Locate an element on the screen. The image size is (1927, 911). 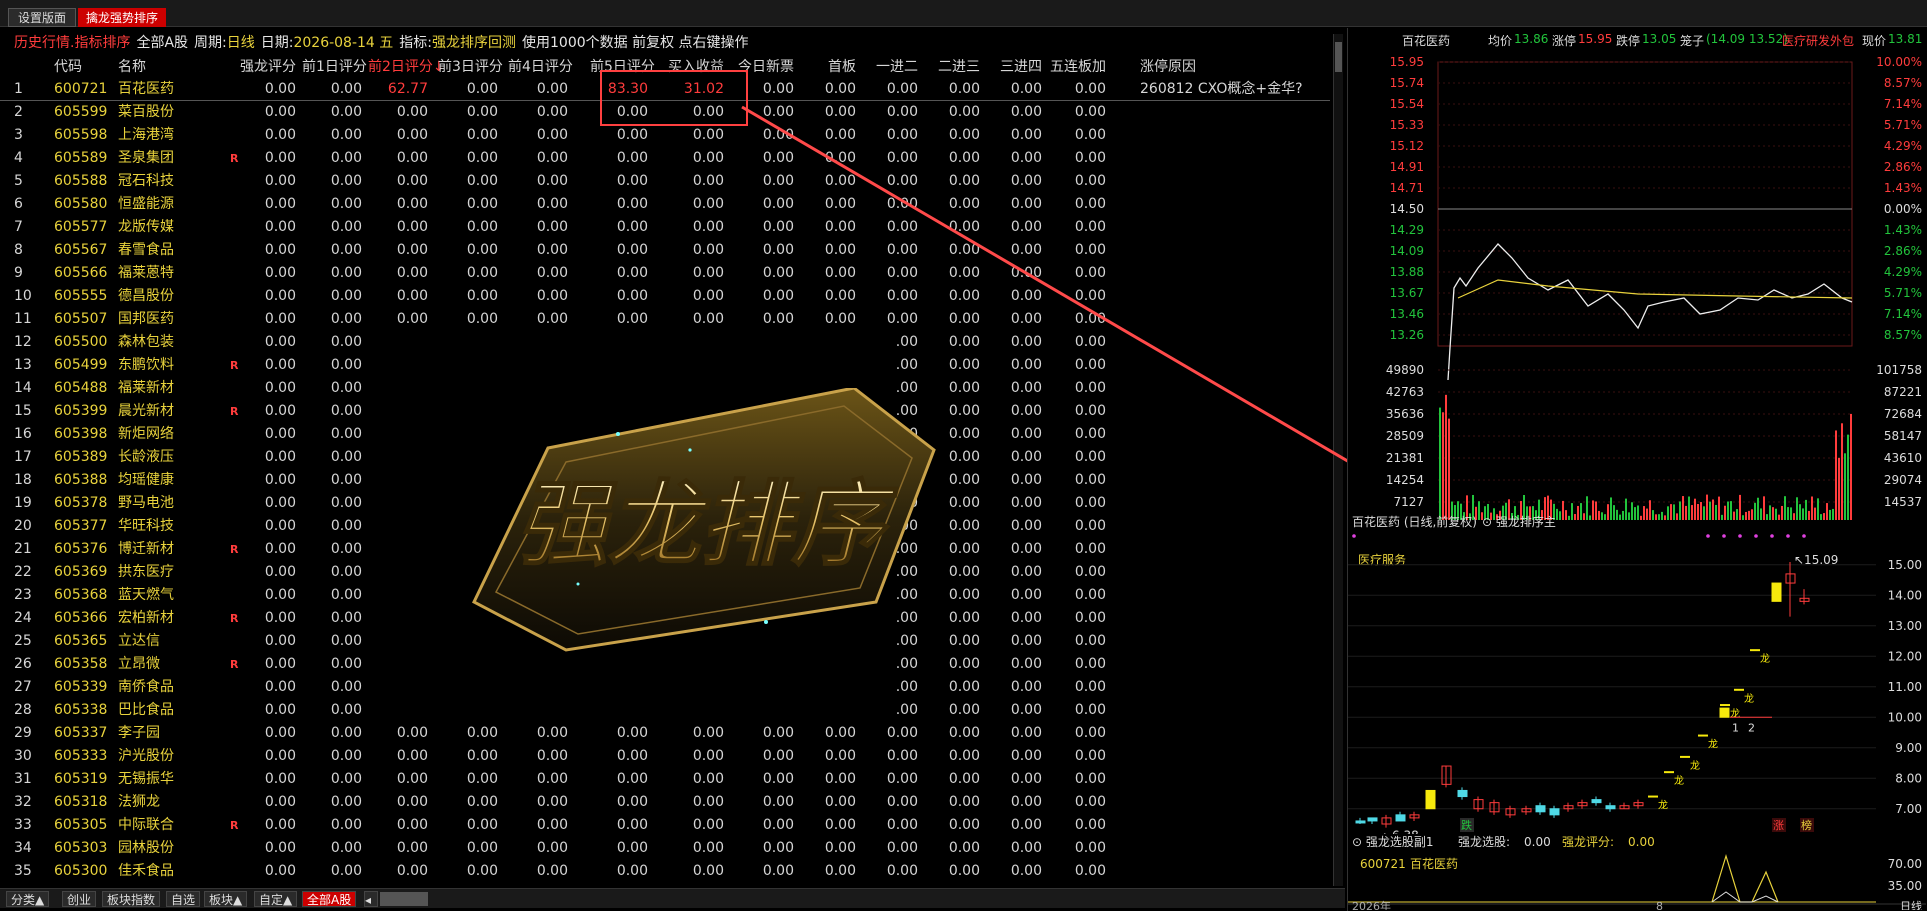
price-tick: 14.09 is located at coordinates (1407, 251).